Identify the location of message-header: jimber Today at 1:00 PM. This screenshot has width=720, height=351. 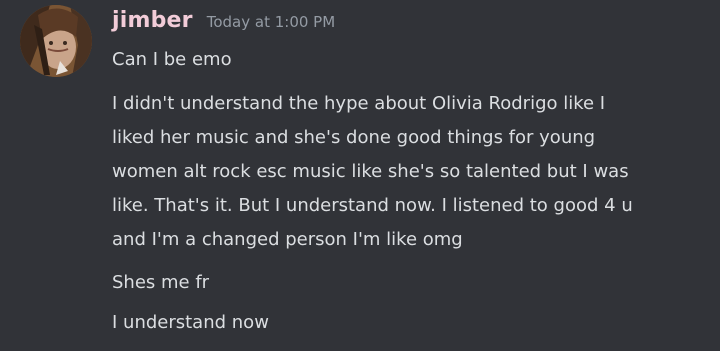
(223, 25).